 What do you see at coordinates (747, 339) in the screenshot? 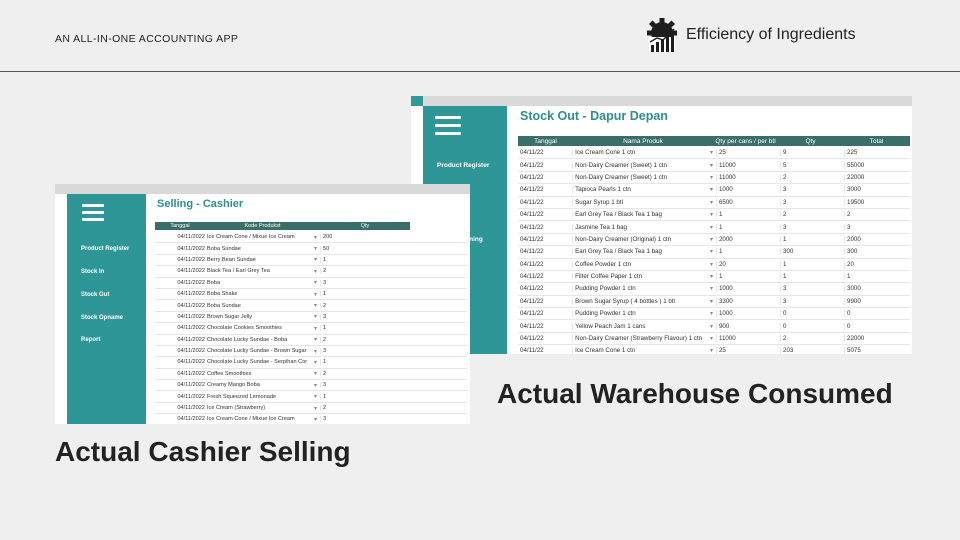
I see `cell-qty-per: 11000` at bounding box center [747, 339].